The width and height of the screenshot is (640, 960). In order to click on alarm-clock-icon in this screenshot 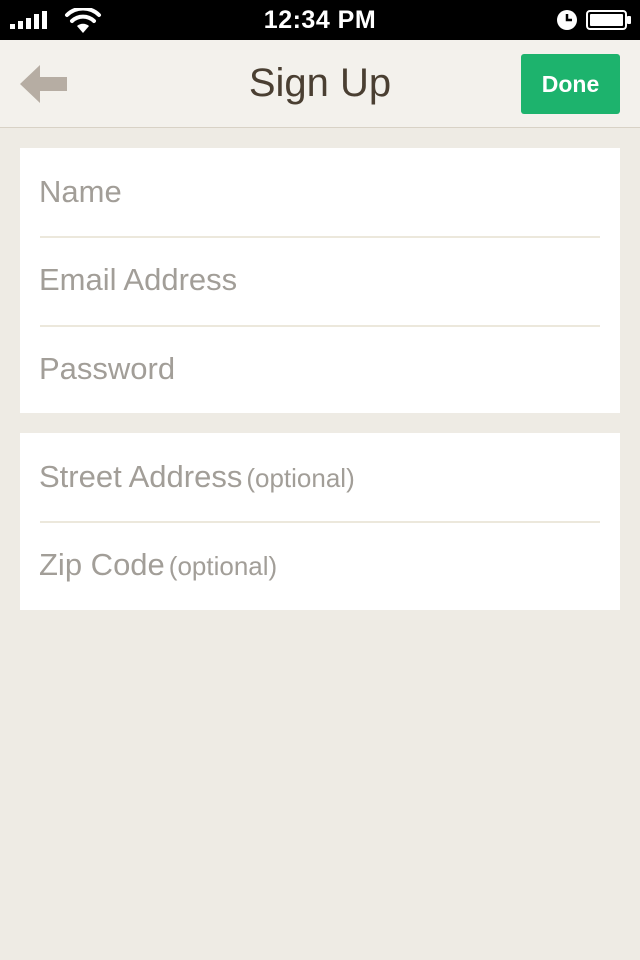, I will do `click(567, 20)`.